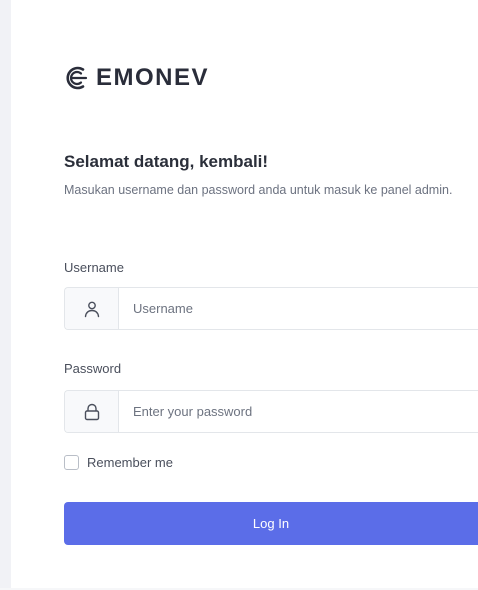 The width and height of the screenshot is (478, 590). What do you see at coordinates (271, 523) in the screenshot?
I see `login-button: Log In` at bounding box center [271, 523].